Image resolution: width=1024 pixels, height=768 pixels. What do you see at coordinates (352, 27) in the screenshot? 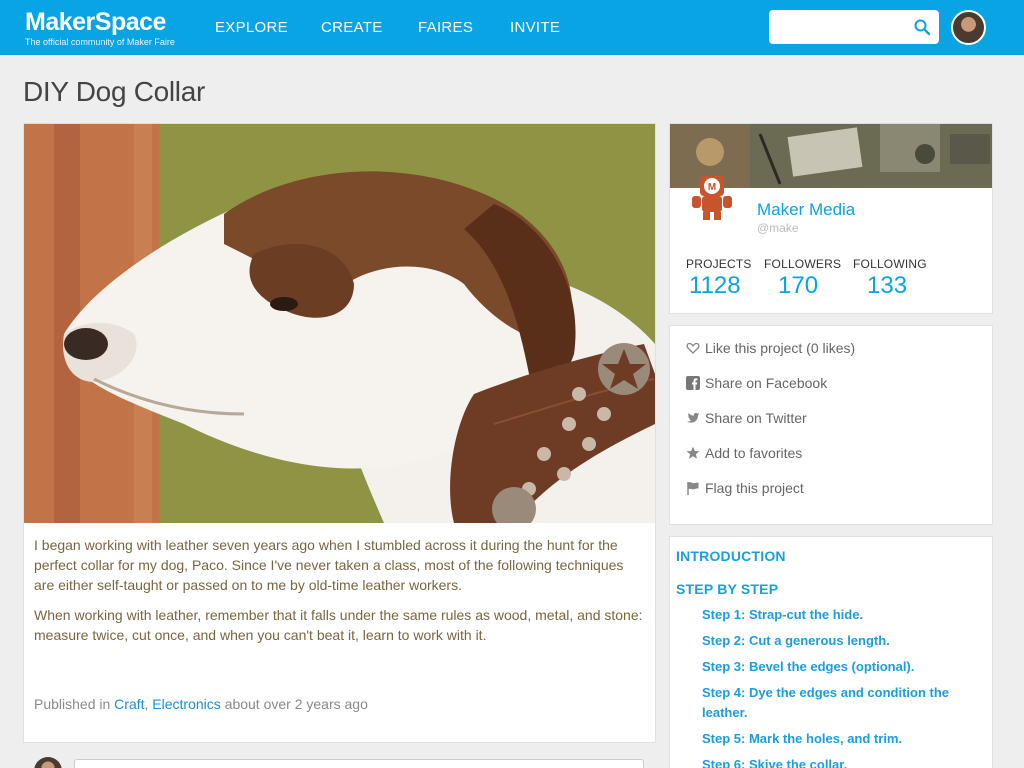
I see `nav-create: CREATE` at bounding box center [352, 27].